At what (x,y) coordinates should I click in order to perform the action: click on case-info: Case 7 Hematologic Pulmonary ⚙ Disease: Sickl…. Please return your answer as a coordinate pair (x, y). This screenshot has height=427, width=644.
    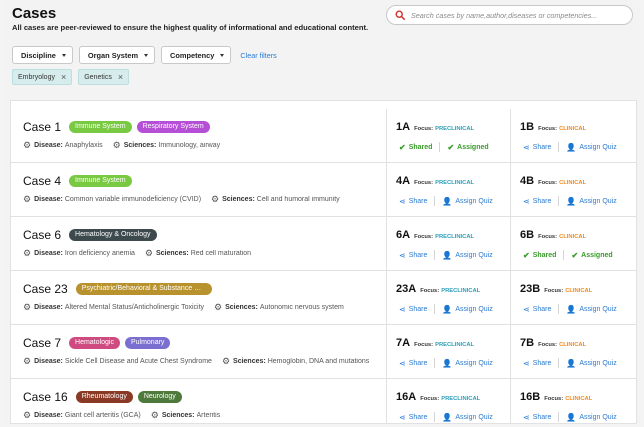
    Looking at the image, I should click on (199, 351).